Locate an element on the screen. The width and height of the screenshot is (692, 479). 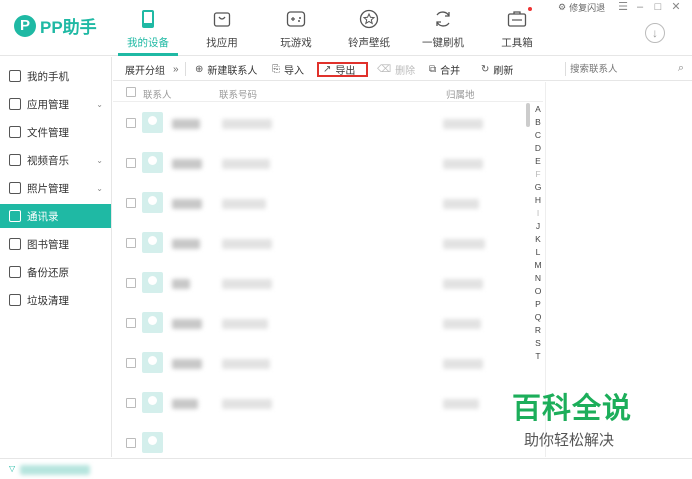
alphabet-letter: R is located at coordinates (538, 330).